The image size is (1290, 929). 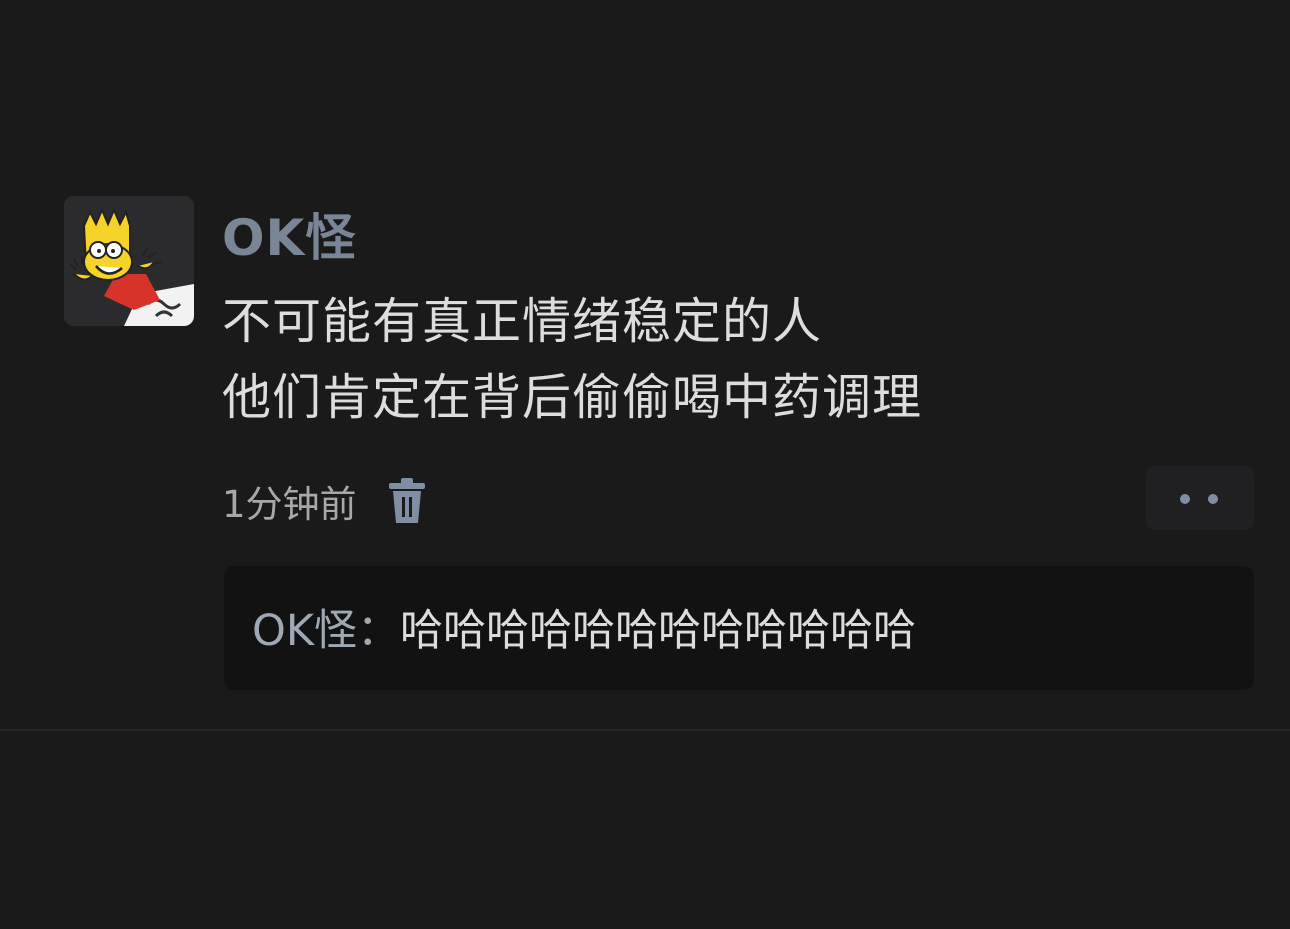 What do you see at coordinates (645, 730) in the screenshot?
I see `divider` at bounding box center [645, 730].